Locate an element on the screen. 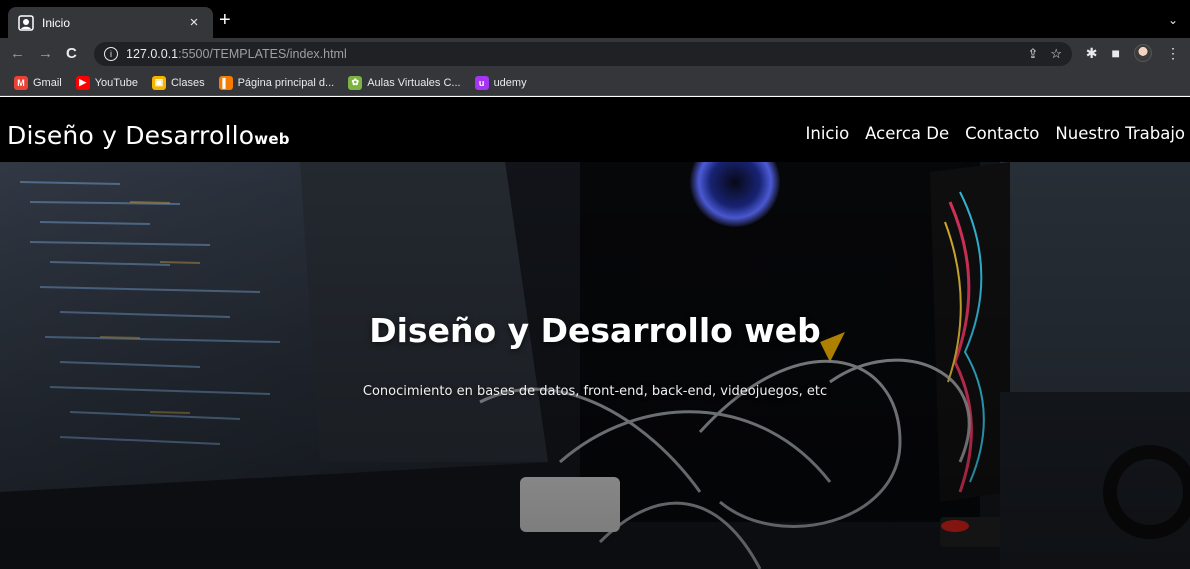 The image size is (1190, 569). browser-tab-strip: Inicio × + ⌄ is located at coordinates (595, 19).